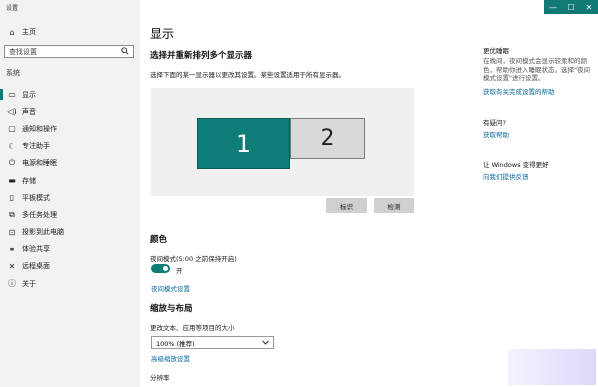 The height and width of the screenshot is (387, 598). What do you see at coordinates (12, 284) in the screenshot?
I see `info-icon: ⓘ` at bounding box center [12, 284].